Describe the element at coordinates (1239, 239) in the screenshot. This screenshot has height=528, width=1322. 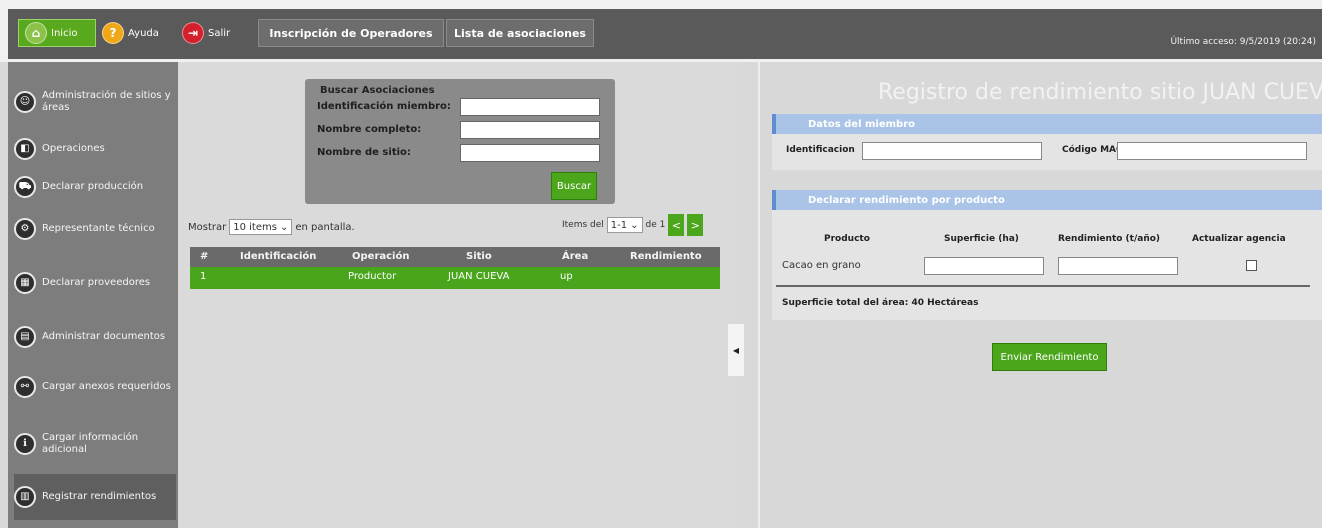
I see `update-agency-column-header: Actualizar agencia` at that location.